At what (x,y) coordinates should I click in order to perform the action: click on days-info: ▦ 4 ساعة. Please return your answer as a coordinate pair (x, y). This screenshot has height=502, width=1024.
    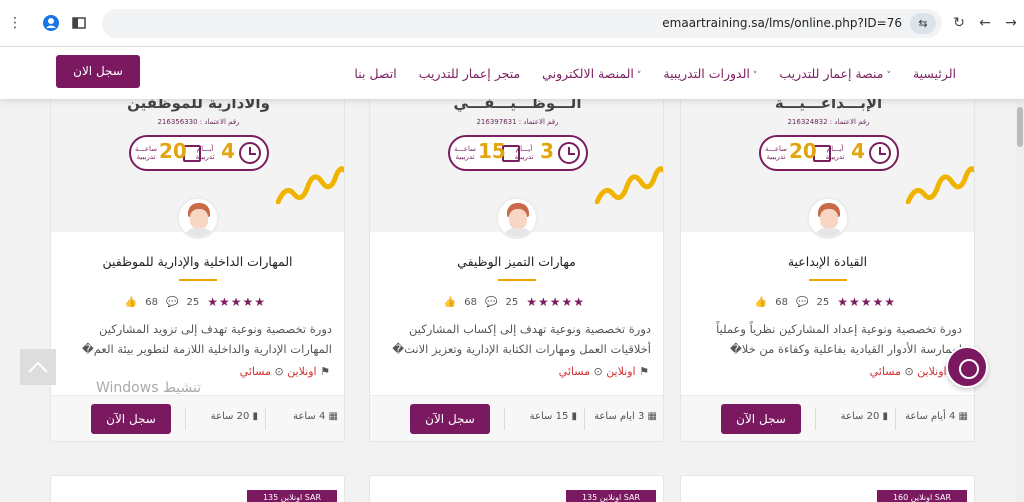
    Looking at the image, I should click on (315, 416).